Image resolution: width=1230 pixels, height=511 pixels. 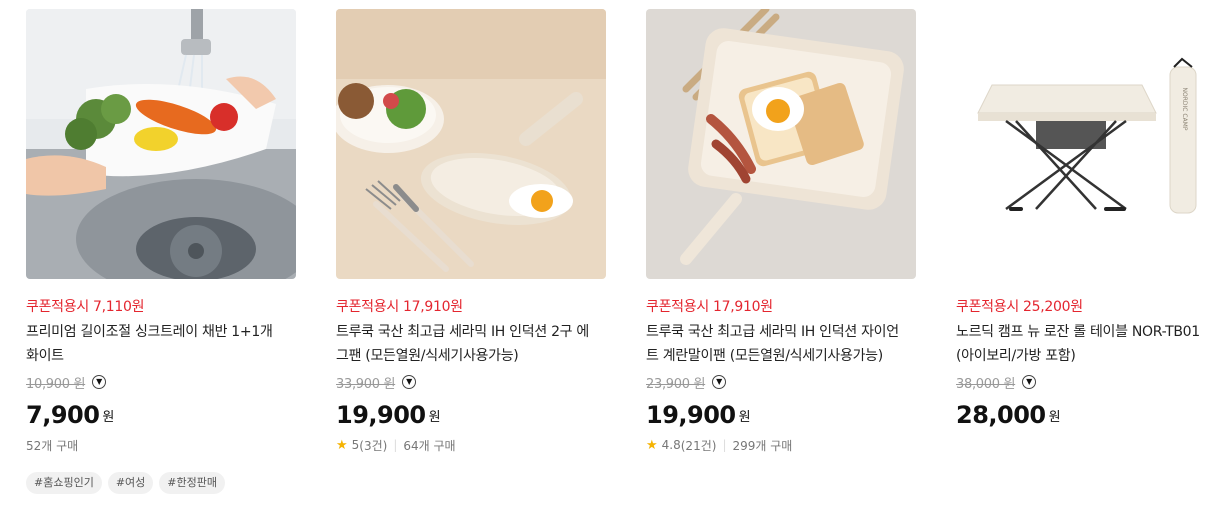 I want to click on tag-chip: #여성, so click(x=130, y=483).